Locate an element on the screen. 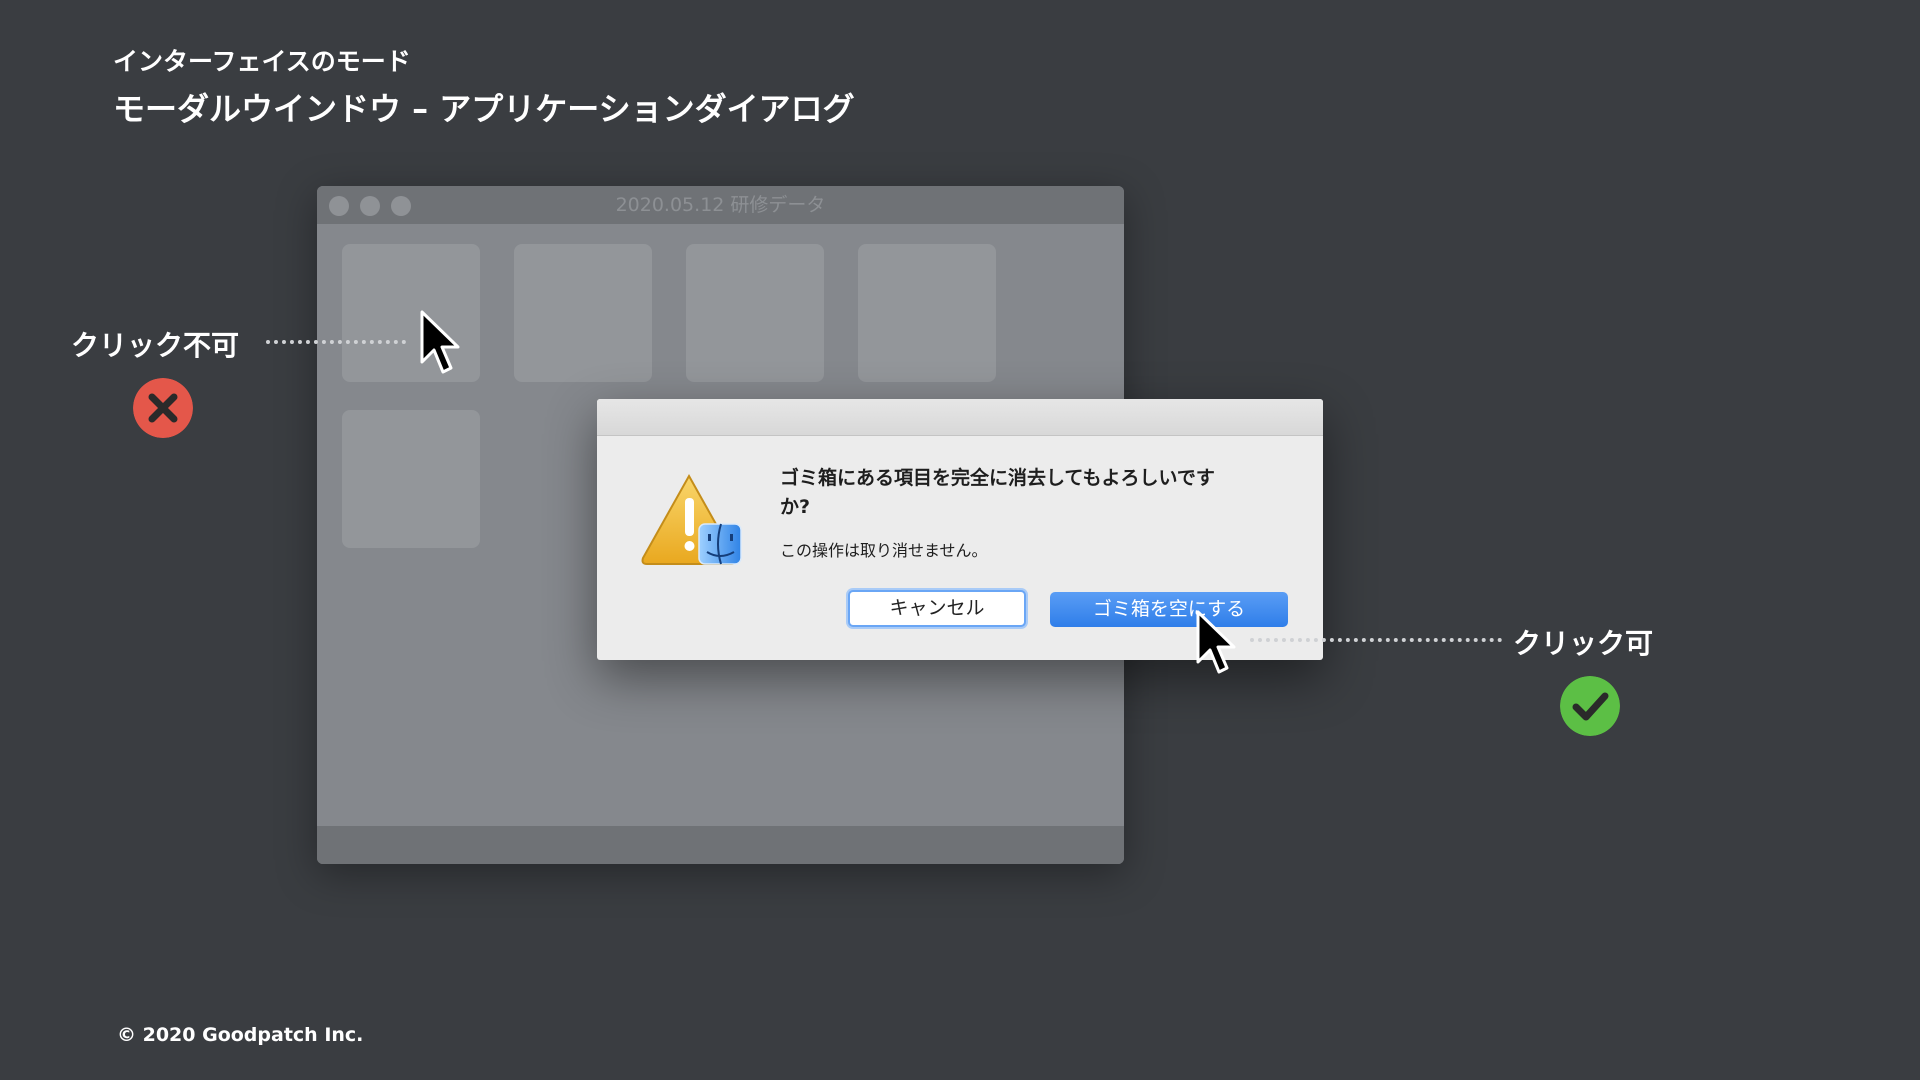  background-window-title: 2020.05.12 研修データ is located at coordinates (720, 205).